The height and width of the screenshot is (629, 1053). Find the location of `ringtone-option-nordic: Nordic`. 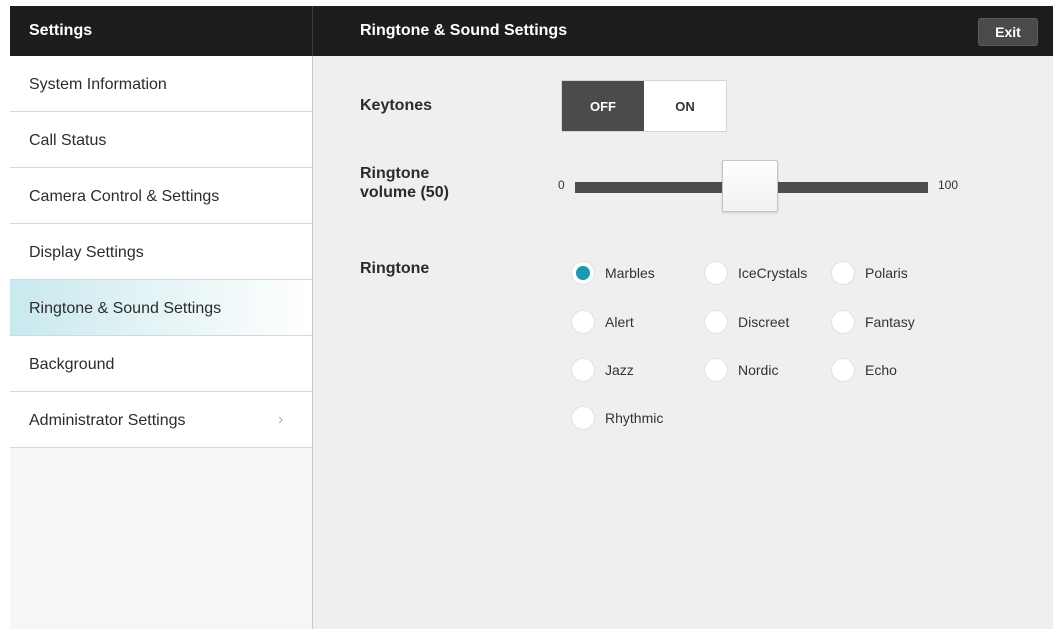

ringtone-option-nordic: Nordic is located at coordinates (741, 370).